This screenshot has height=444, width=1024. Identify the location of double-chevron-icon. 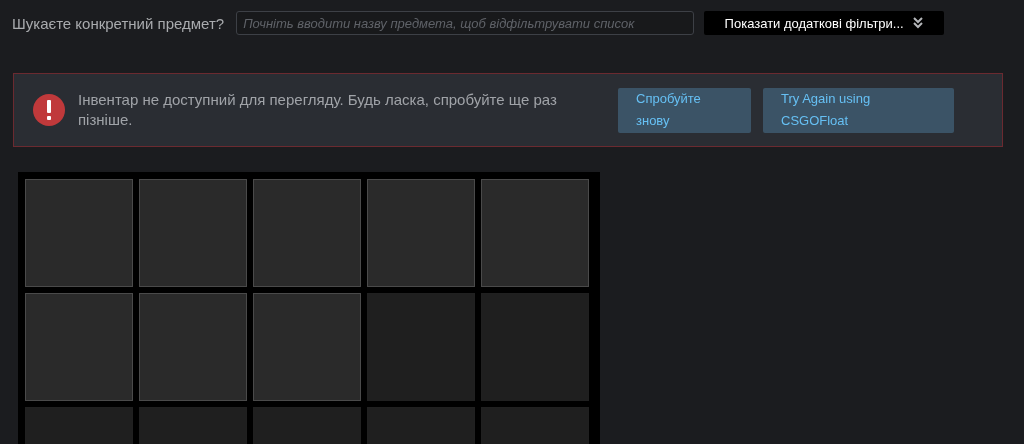
(917, 23).